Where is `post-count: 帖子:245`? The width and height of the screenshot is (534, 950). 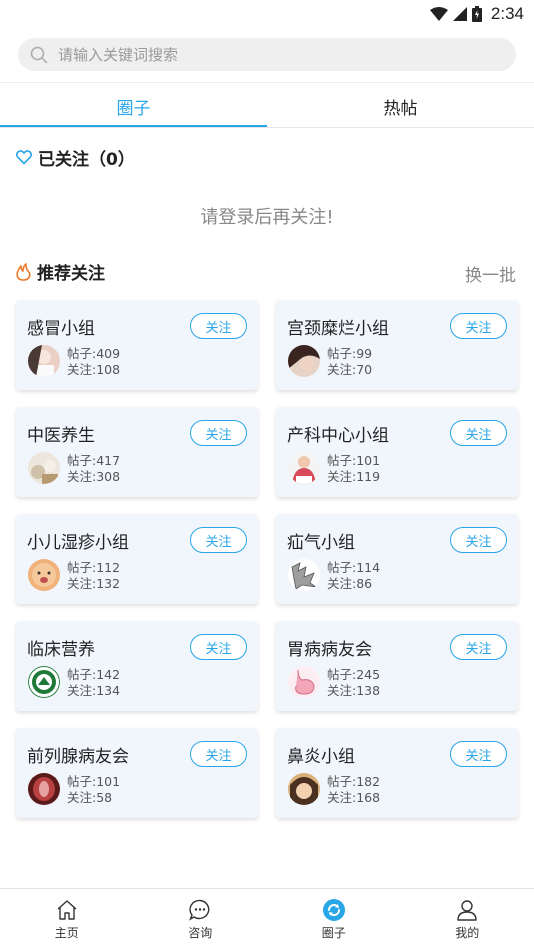
post-count: 帖子:245 is located at coordinates (354, 674).